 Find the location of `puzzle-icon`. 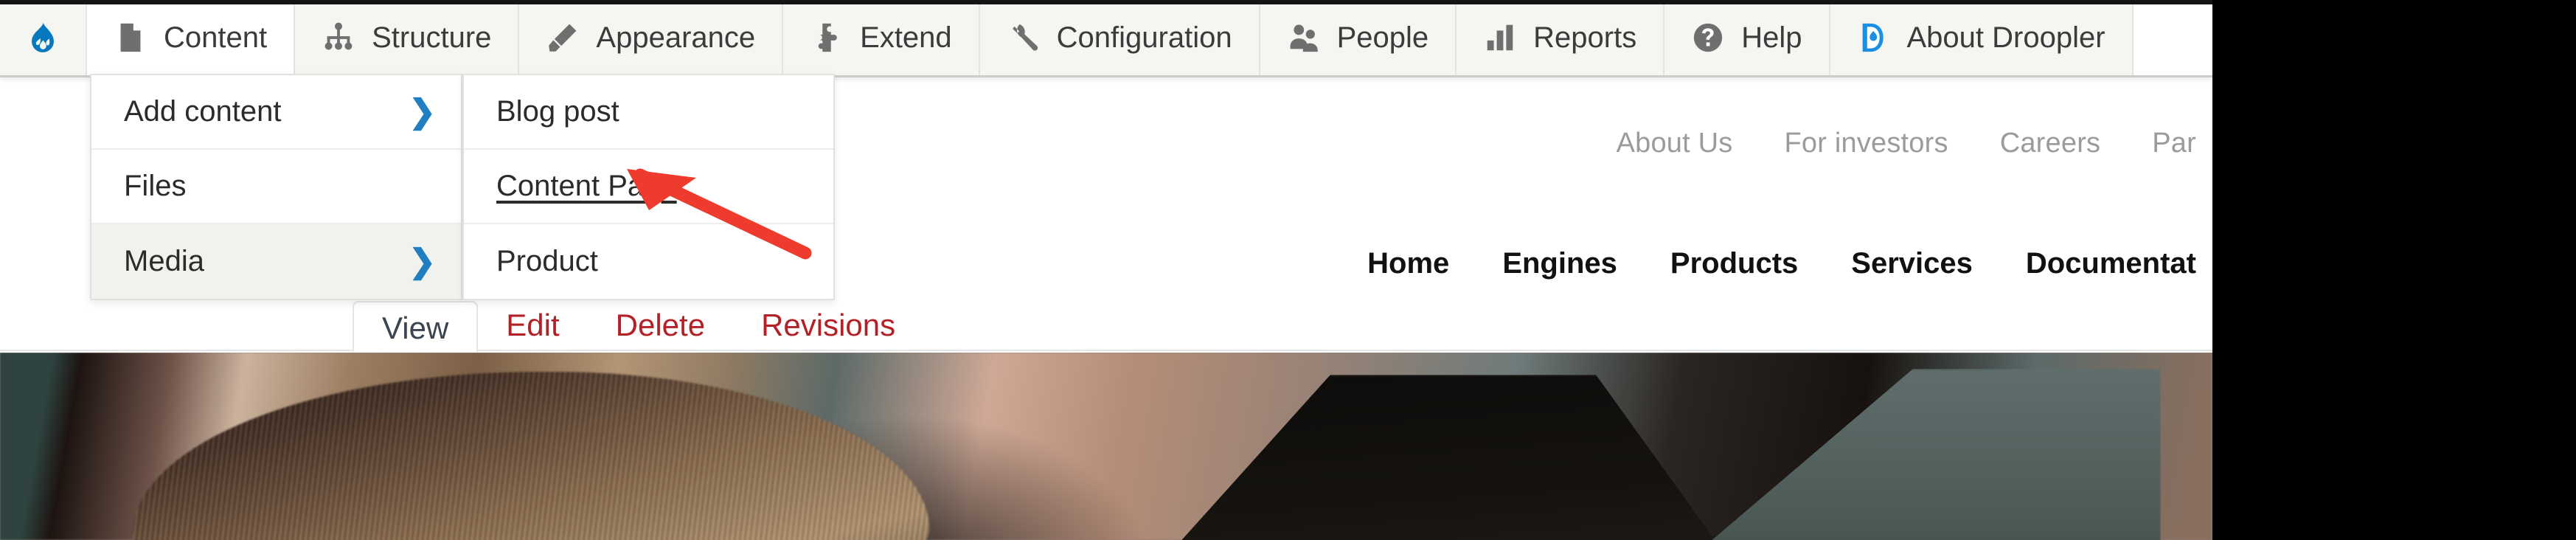

puzzle-icon is located at coordinates (827, 38).